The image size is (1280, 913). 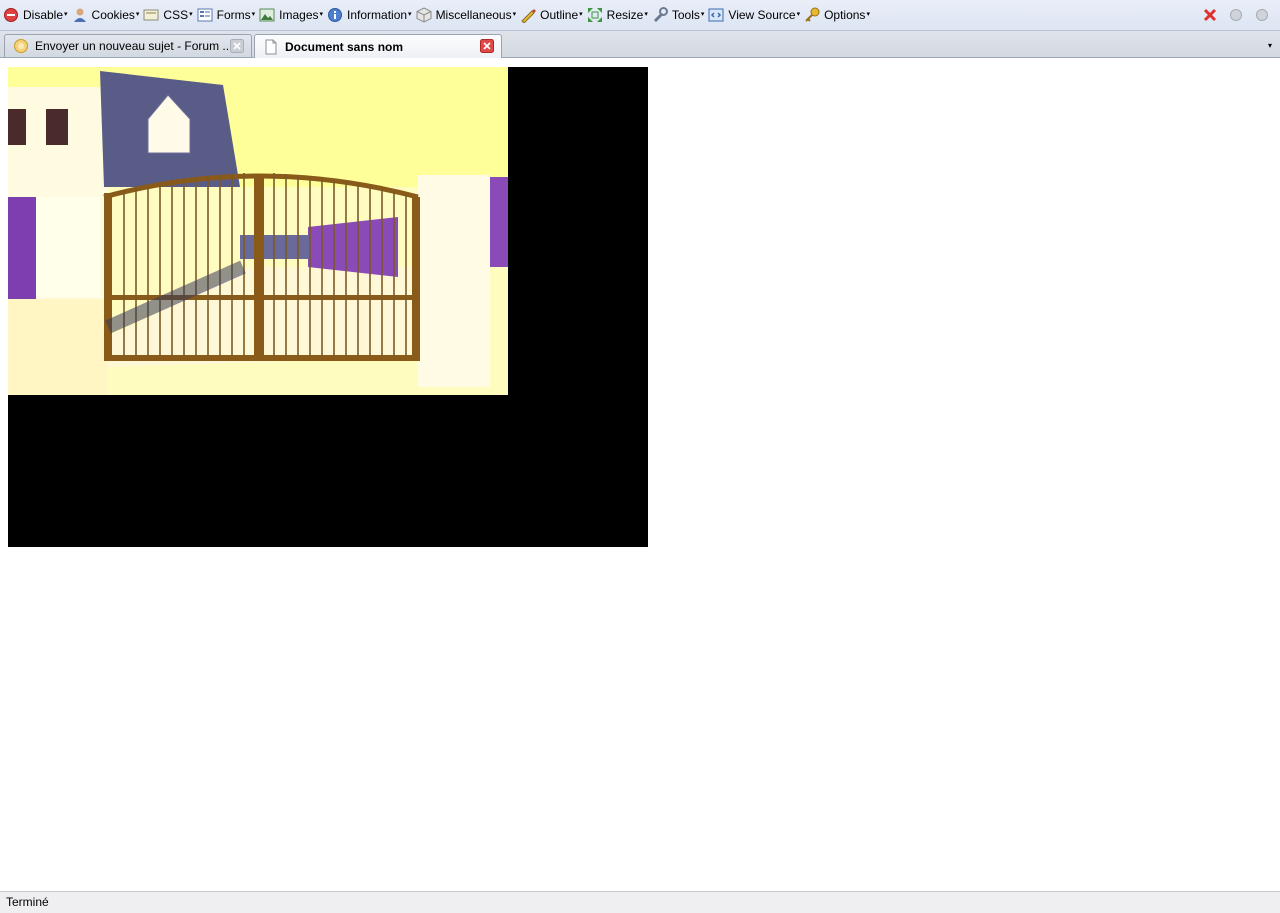 What do you see at coordinates (845, 15) in the screenshot?
I see `toolbar-item-label: Options` at bounding box center [845, 15].